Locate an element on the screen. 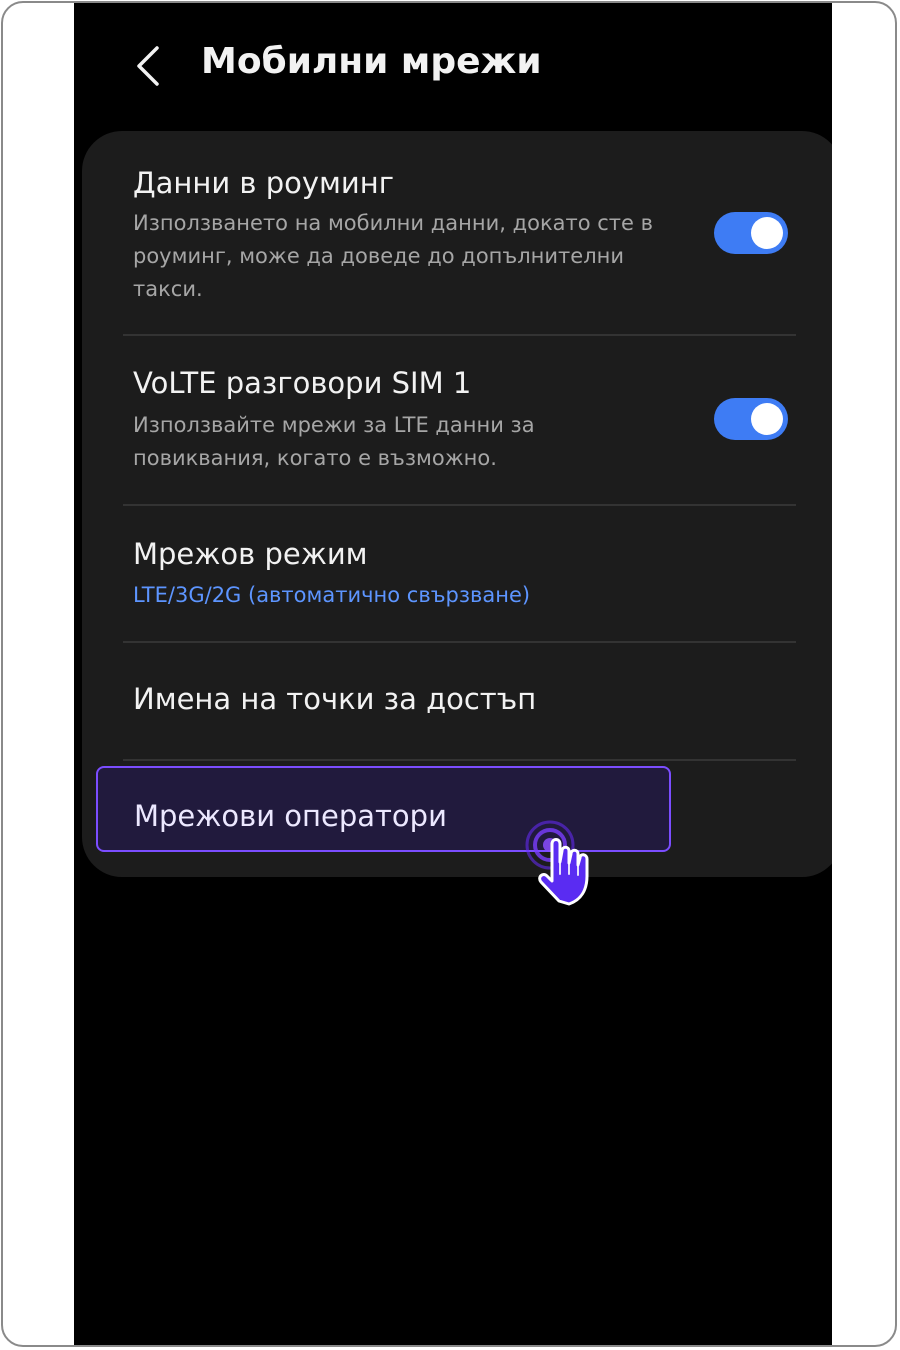  back-button is located at coordinates (148, 66).